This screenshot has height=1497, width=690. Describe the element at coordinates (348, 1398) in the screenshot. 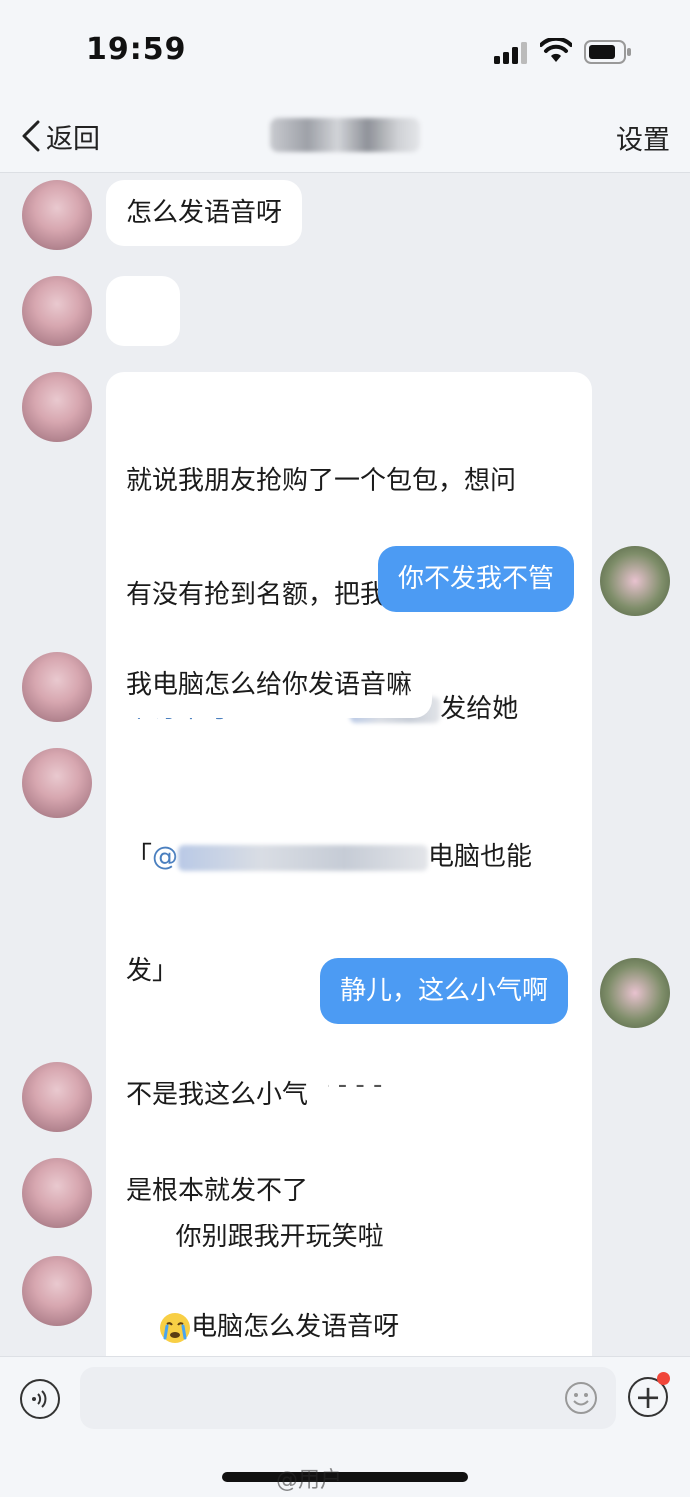

I see `message-input` at that location.